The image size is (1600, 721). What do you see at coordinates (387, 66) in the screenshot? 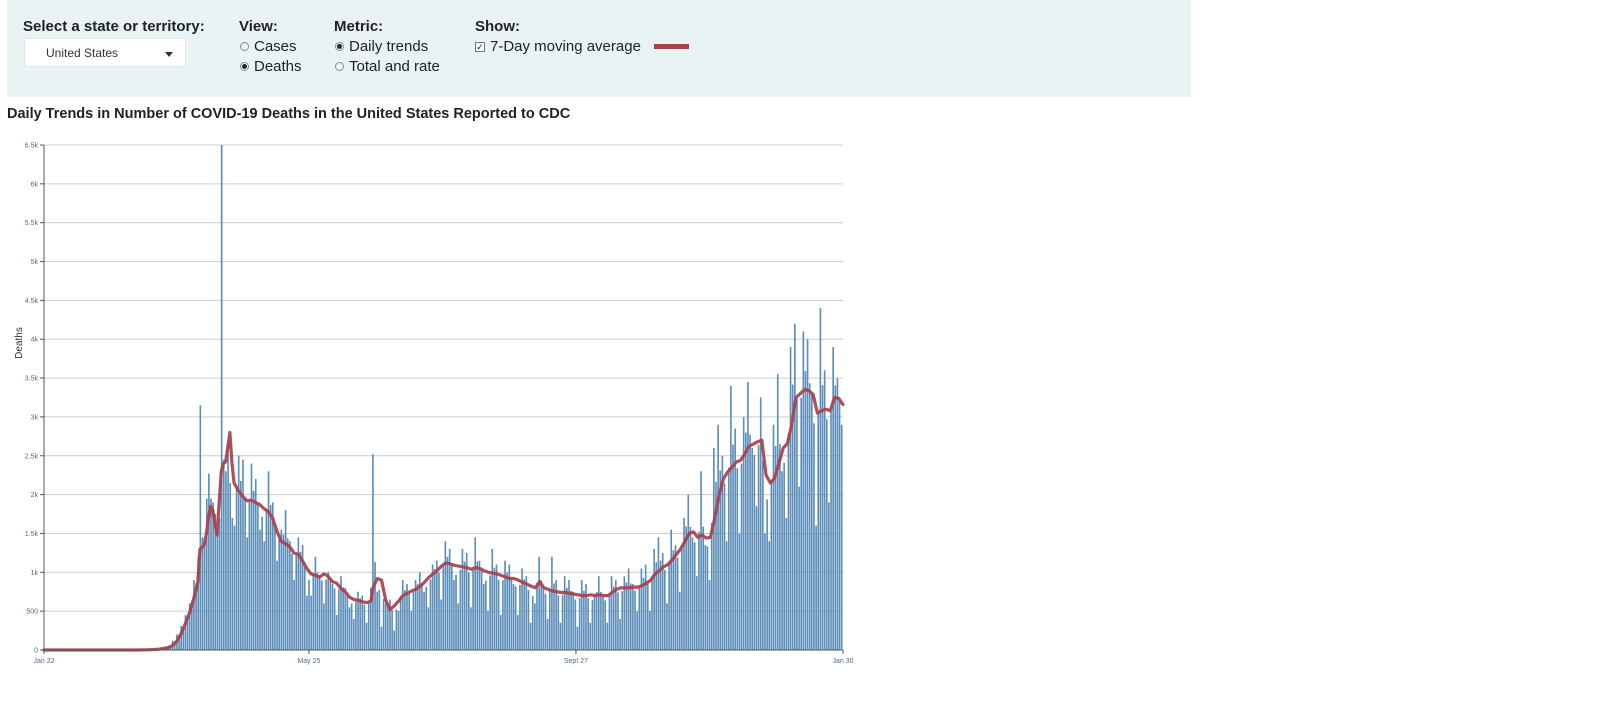
I see `metric-option-total-and-rate: Total and rate` at bounding box center [387, 66].